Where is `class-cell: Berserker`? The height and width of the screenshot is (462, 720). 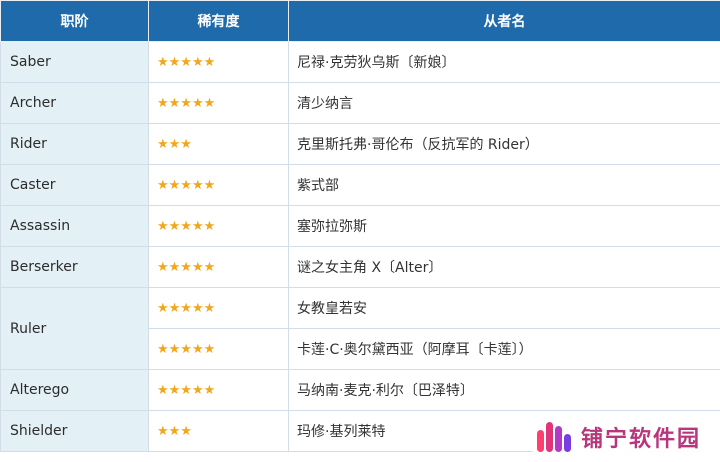
class-cell: Berserker is located at coordinates (74, 267).